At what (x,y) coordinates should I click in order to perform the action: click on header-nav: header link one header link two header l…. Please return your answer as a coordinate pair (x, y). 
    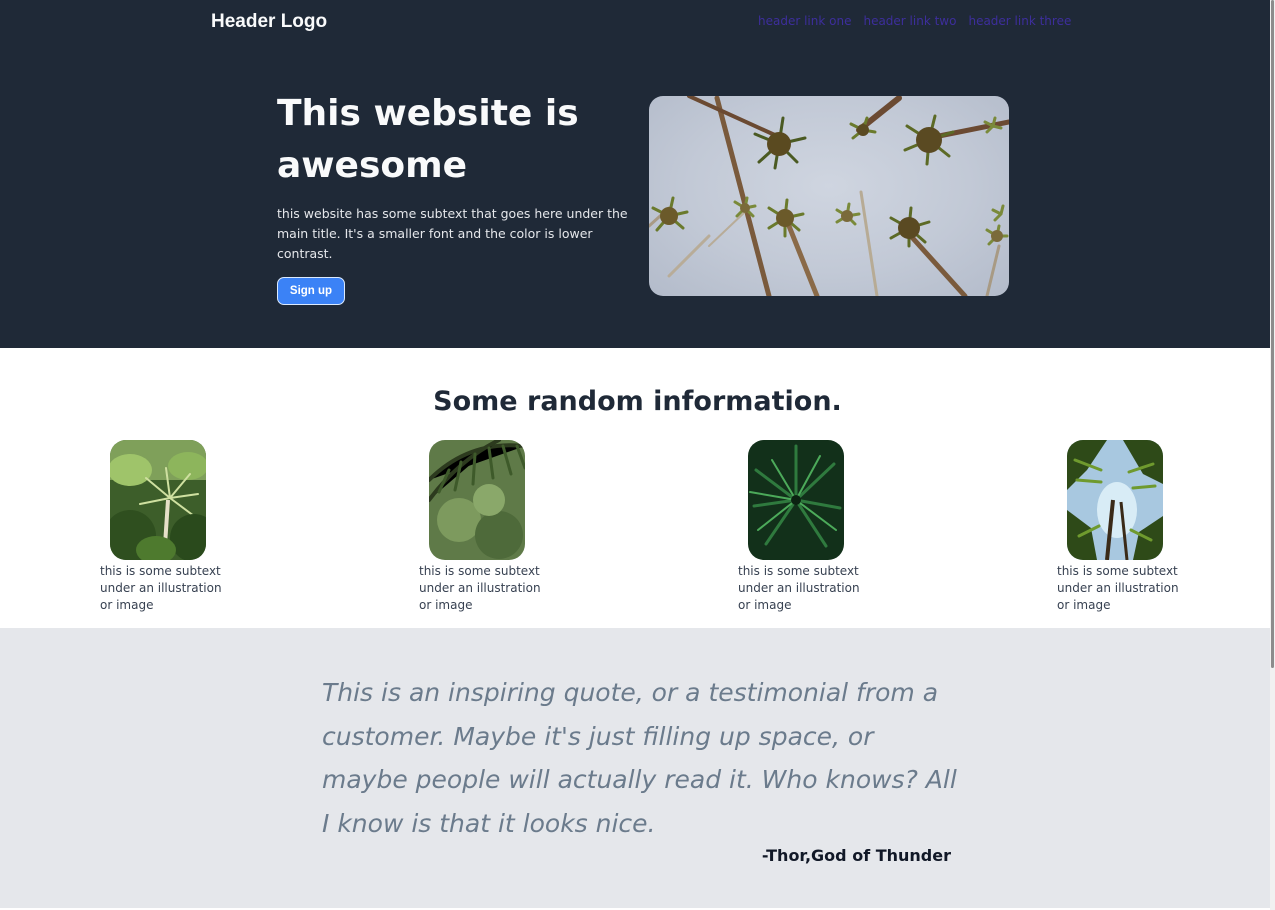
    Looking at the image, I should click on (914, 21).